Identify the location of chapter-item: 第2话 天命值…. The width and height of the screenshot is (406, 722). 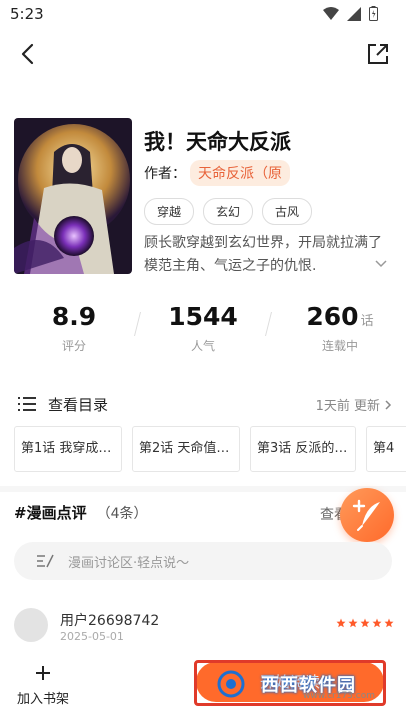
(186, 449).